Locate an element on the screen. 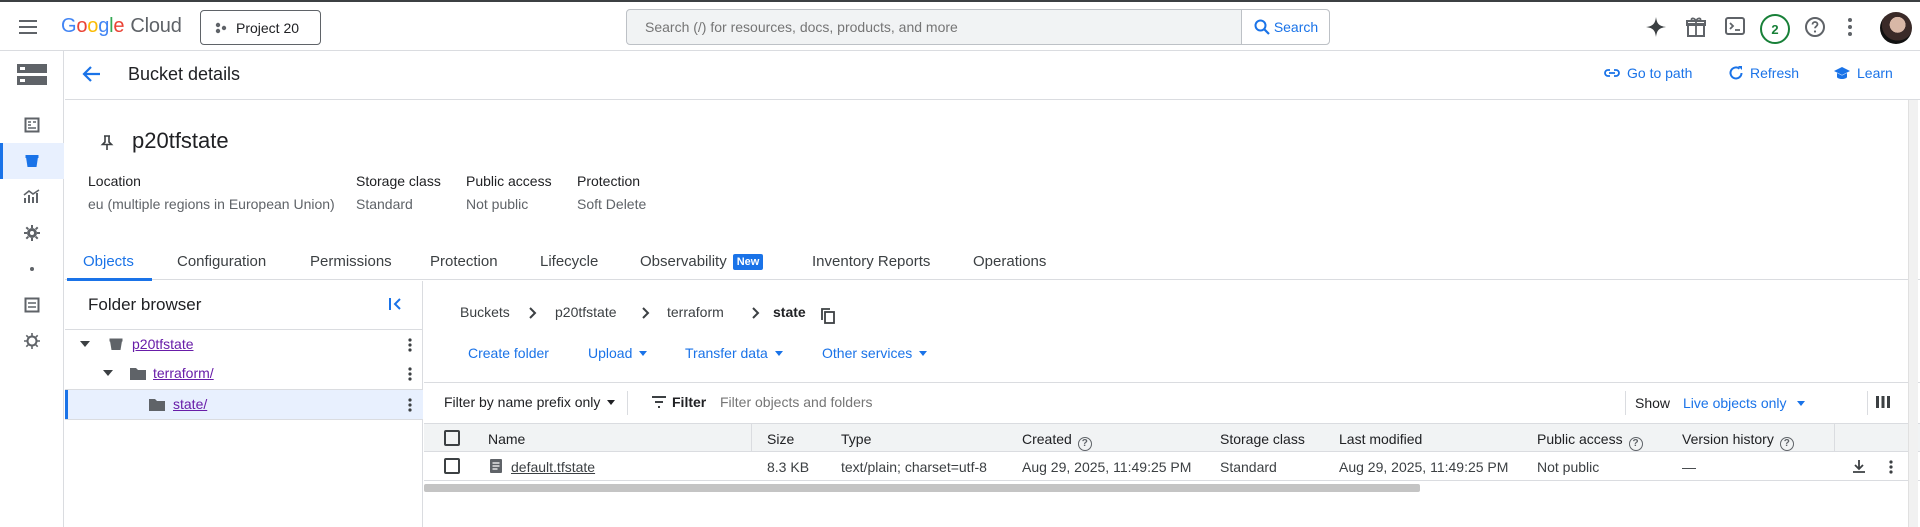  gift-icon is located at coordinates (1696, 27).